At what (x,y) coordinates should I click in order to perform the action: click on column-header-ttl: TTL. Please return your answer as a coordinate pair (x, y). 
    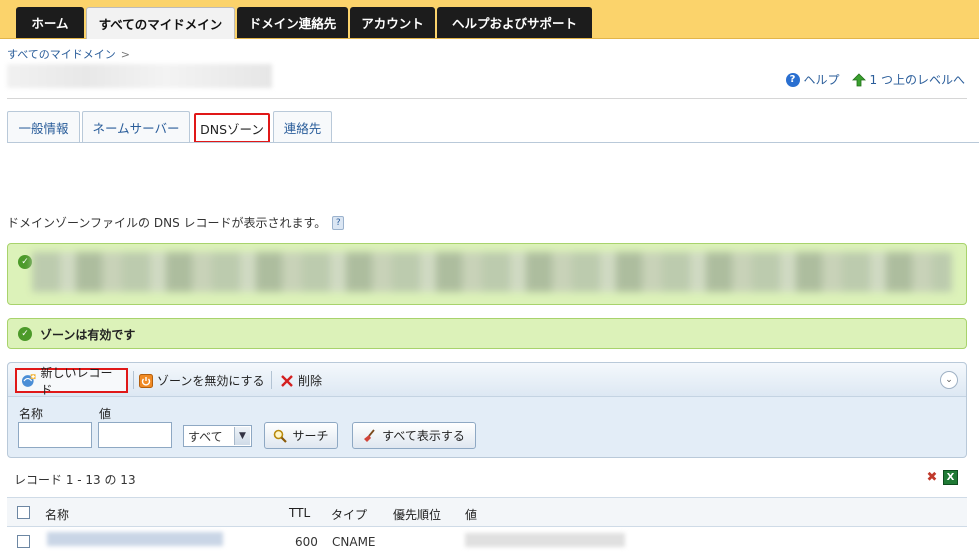
    Looking at the image, I should click on (299, 513).